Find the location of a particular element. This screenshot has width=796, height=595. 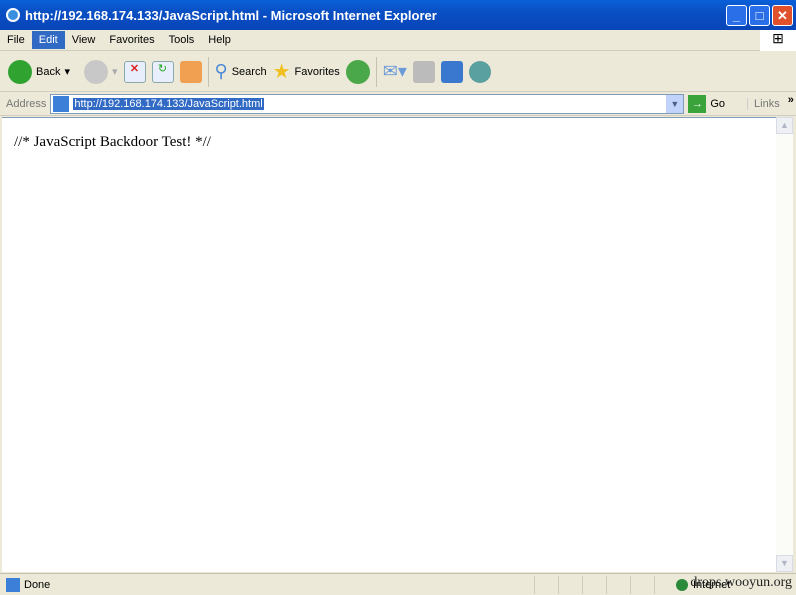

globe-icon is located at coordinates (682, 584).